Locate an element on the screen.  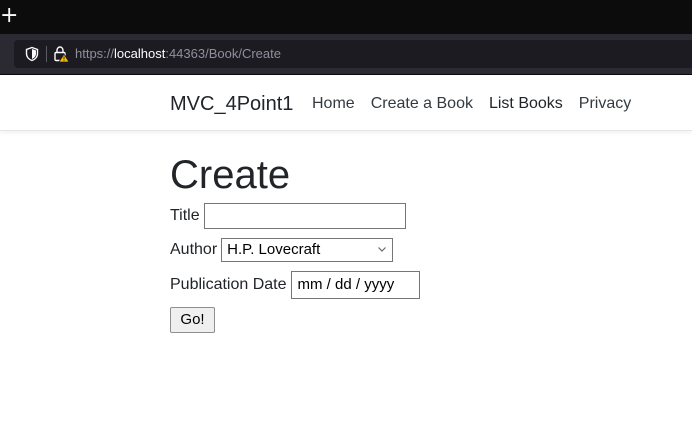
nav-link-create-a-book: Create a Book is located at coordinates (422, 104).